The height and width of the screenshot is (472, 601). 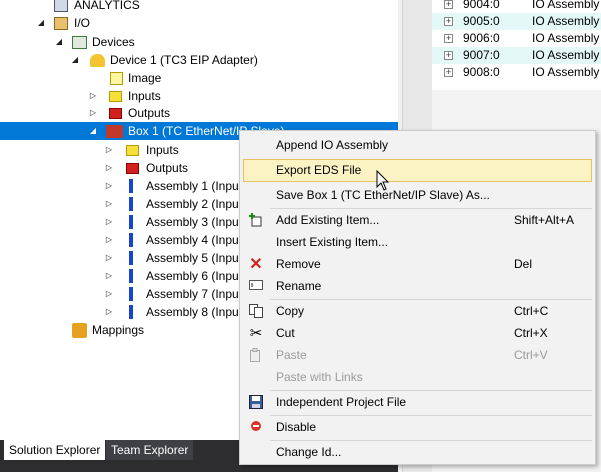 What do you see at coordinates (199, 7) in the screenshot?
I see `tree-item-analytics: ANALYTICS` at bounding box center [199, 7].